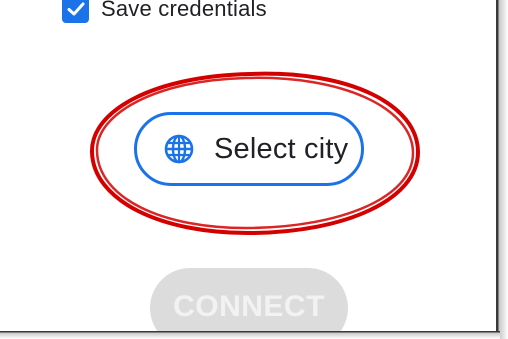 The width and height of the screenshot is (508, 339). Describe the element at coordinates (502, 169) in the screenshot. I see `frame-edge-right` at that location.